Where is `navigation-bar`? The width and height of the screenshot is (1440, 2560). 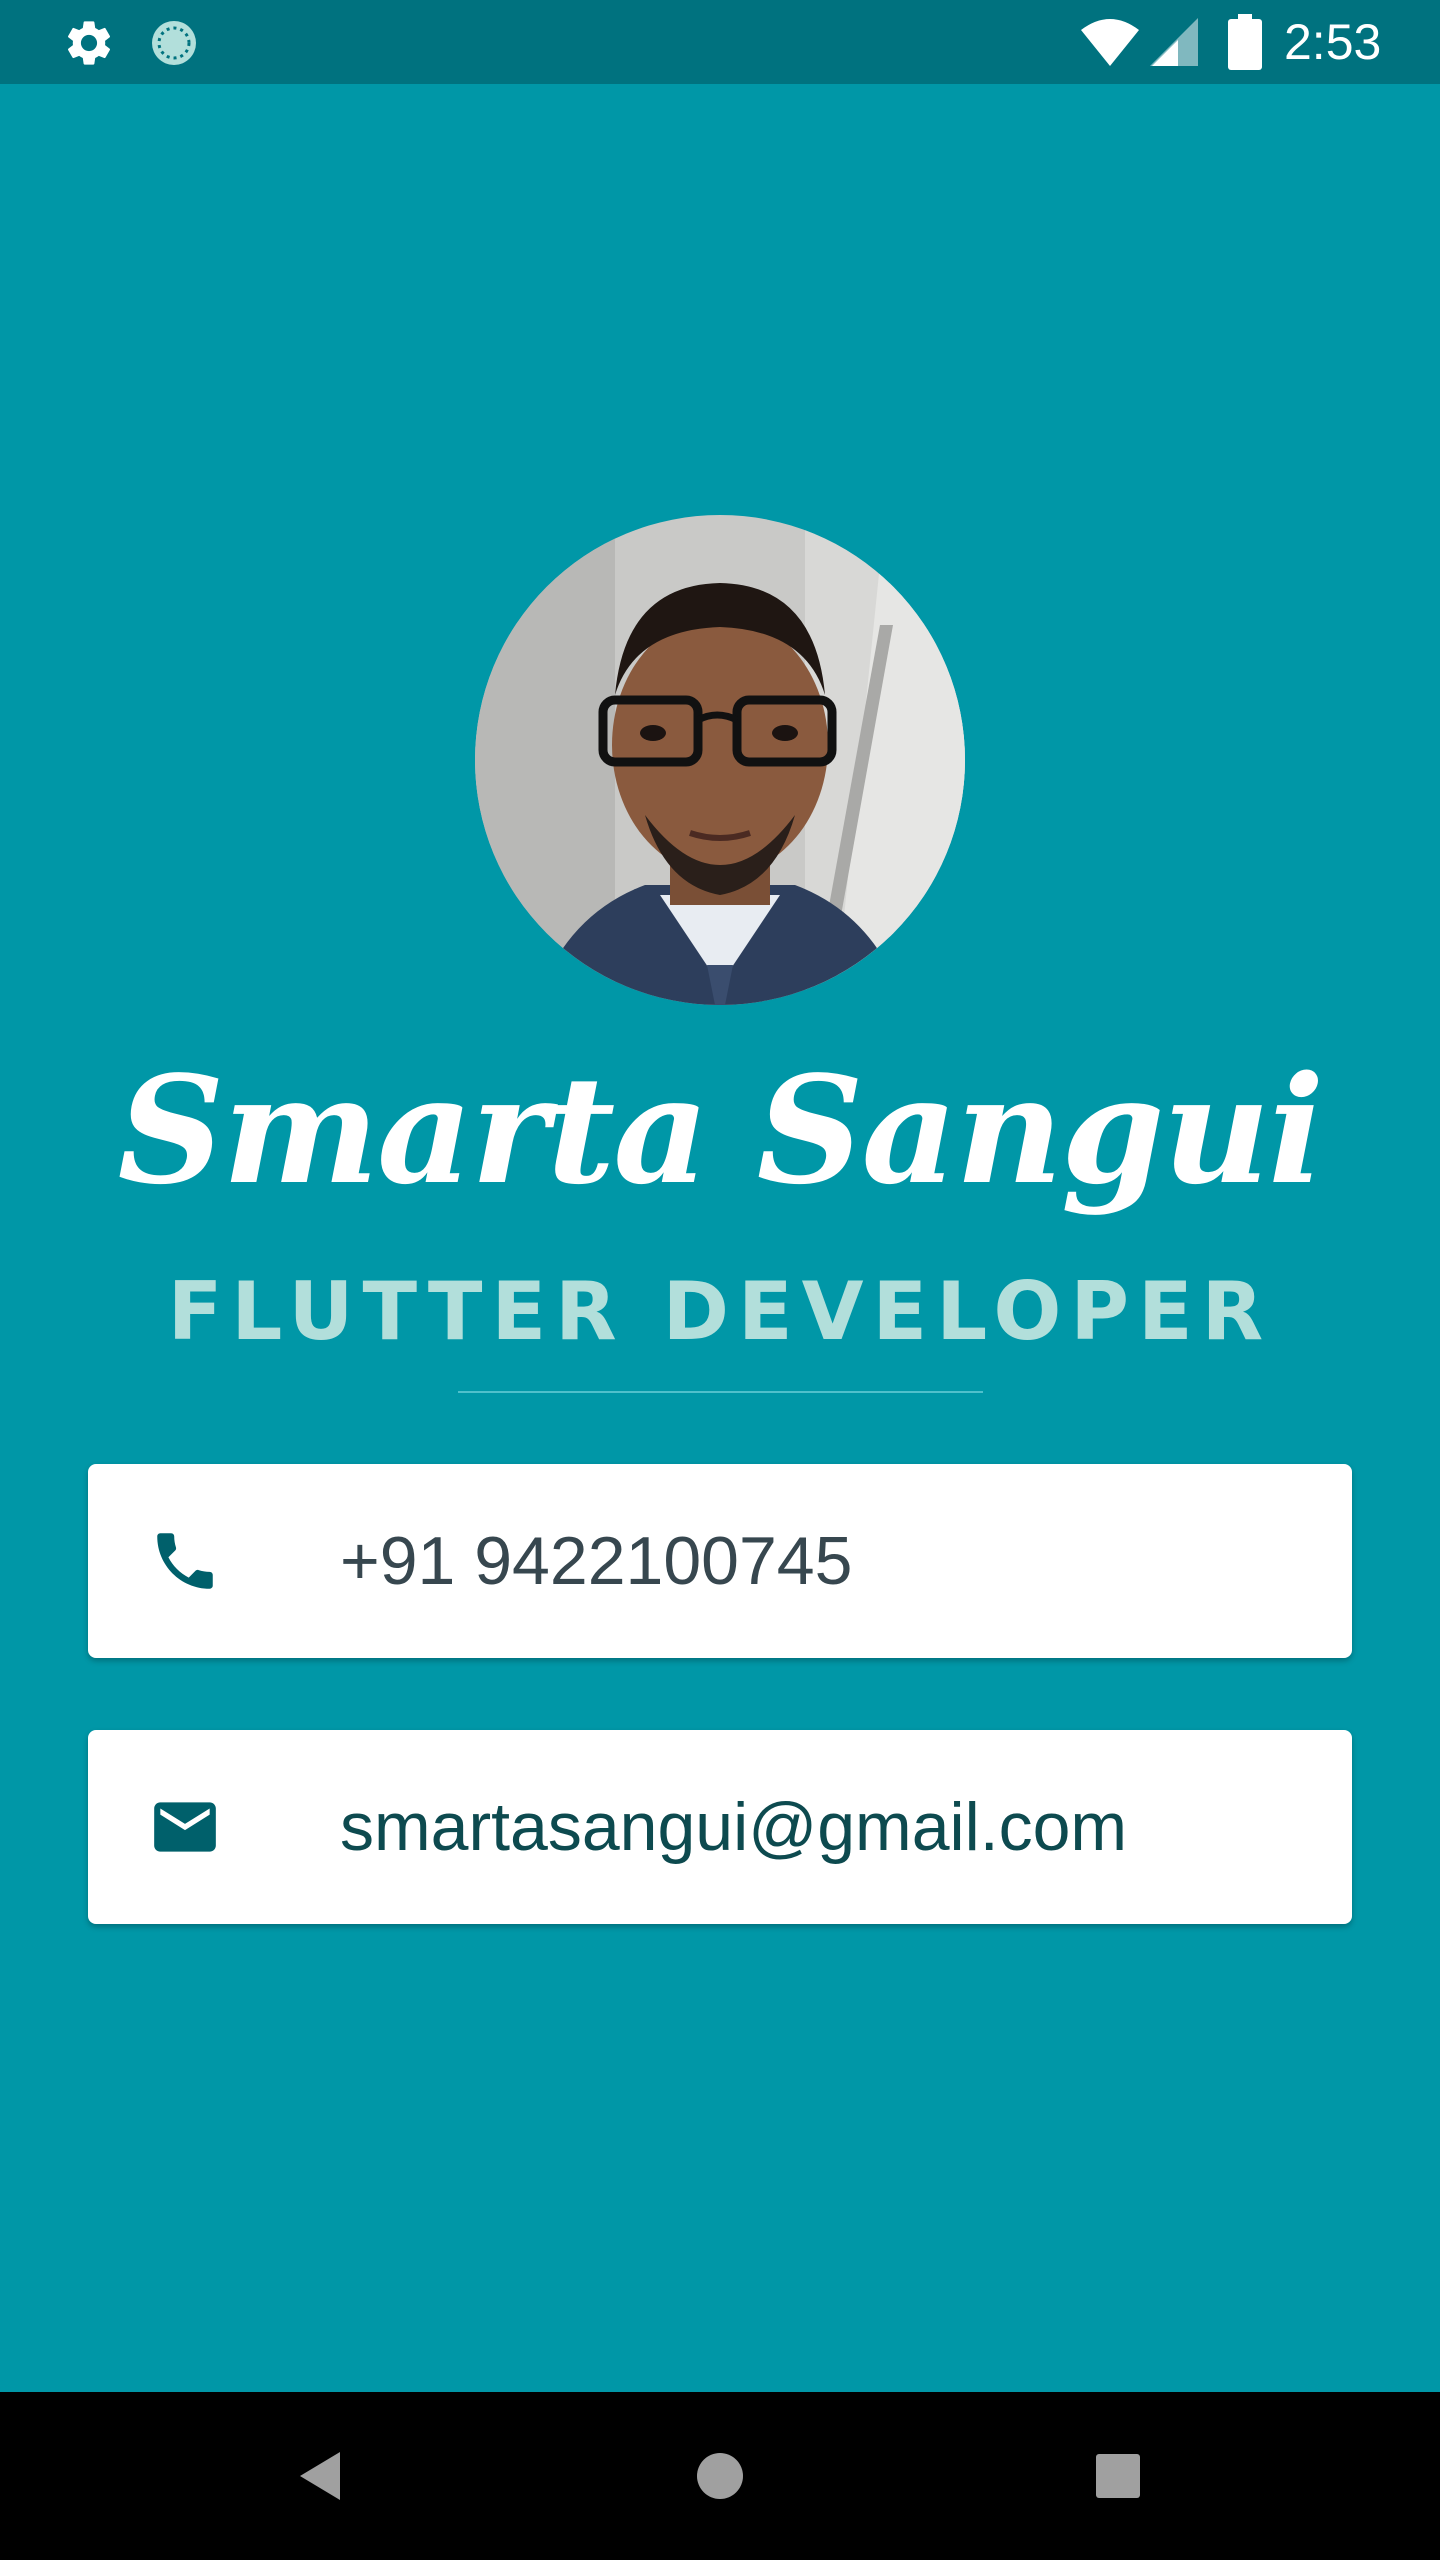
navigation-bar is located at coordinates (720, 2476).